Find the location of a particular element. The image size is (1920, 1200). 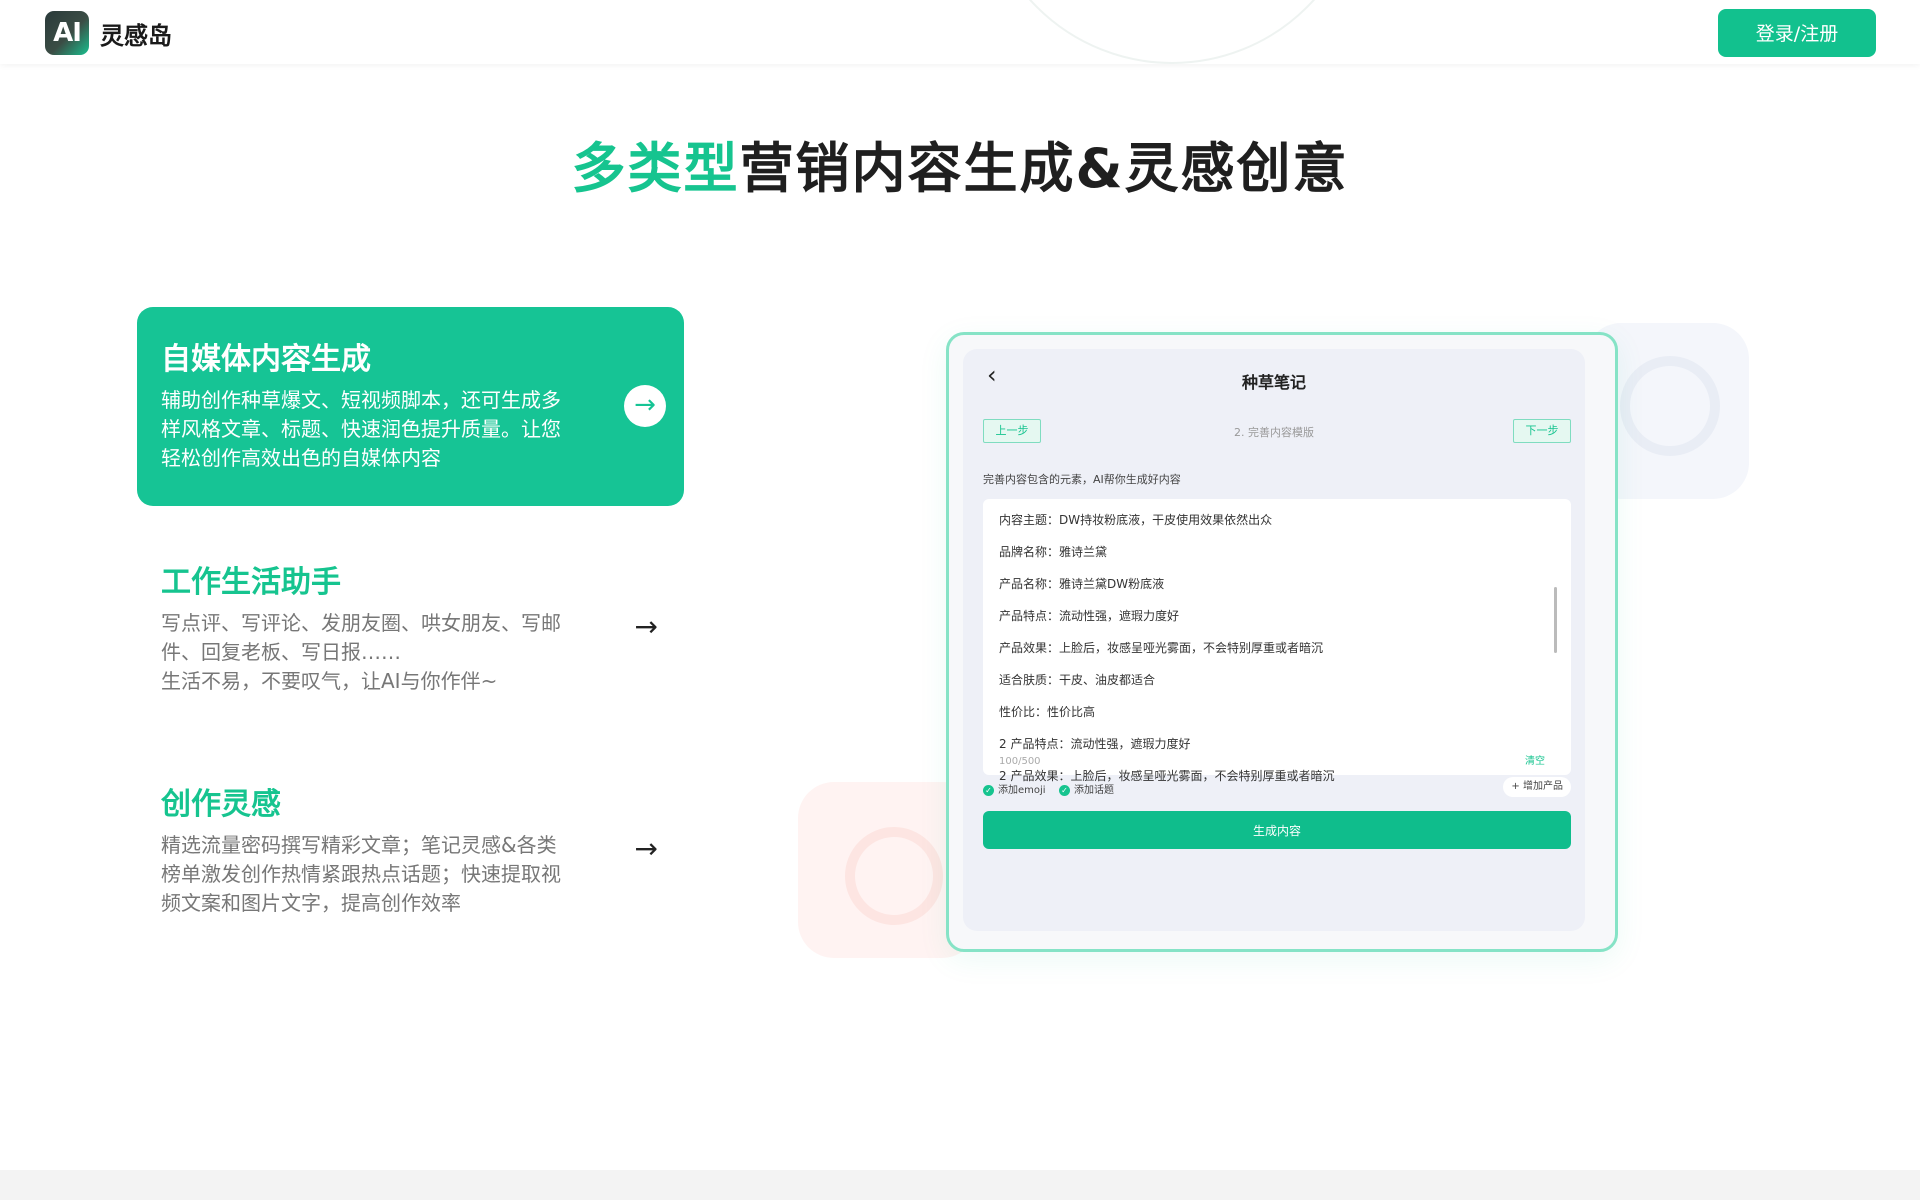

content-line: 2 产品效果：上脸后，妆感呈哑光雾面，不会特别厚重或者暗沉 is located at coordinates (1167, 776).